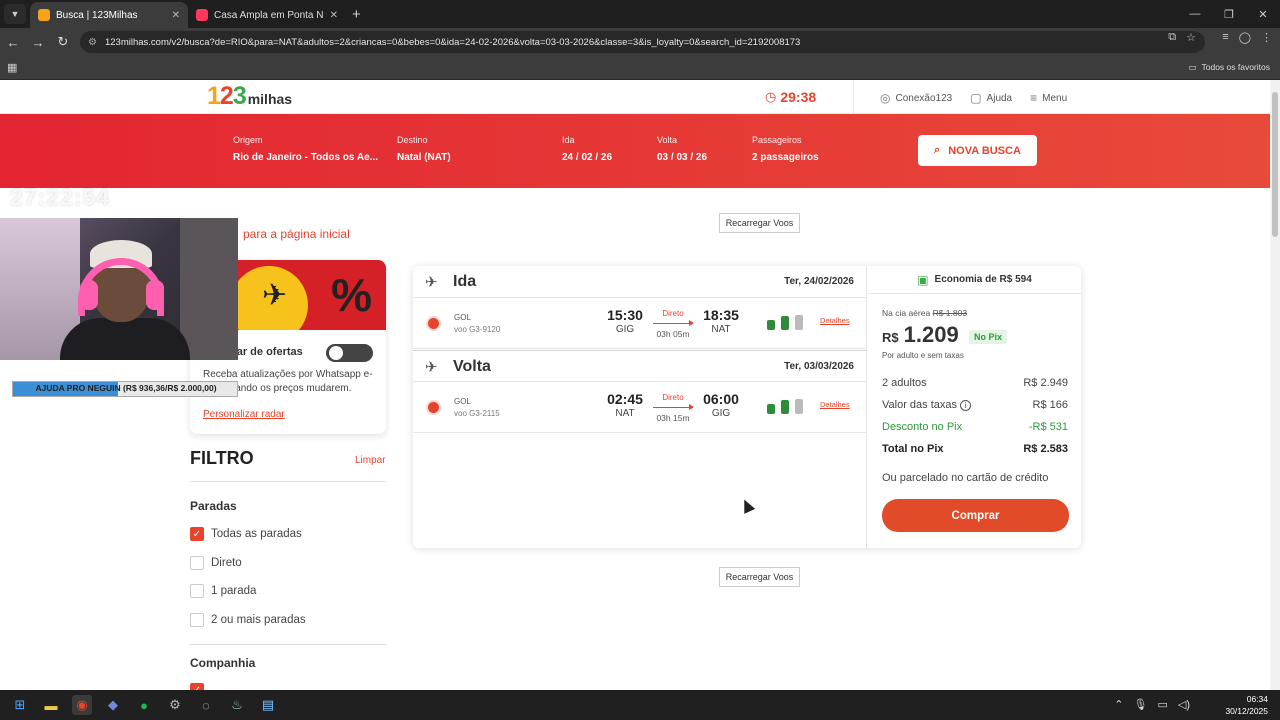  Describe the element at coordinates (1245, 37) in the screenshot. I see `profile-icon: ◯` at that location.